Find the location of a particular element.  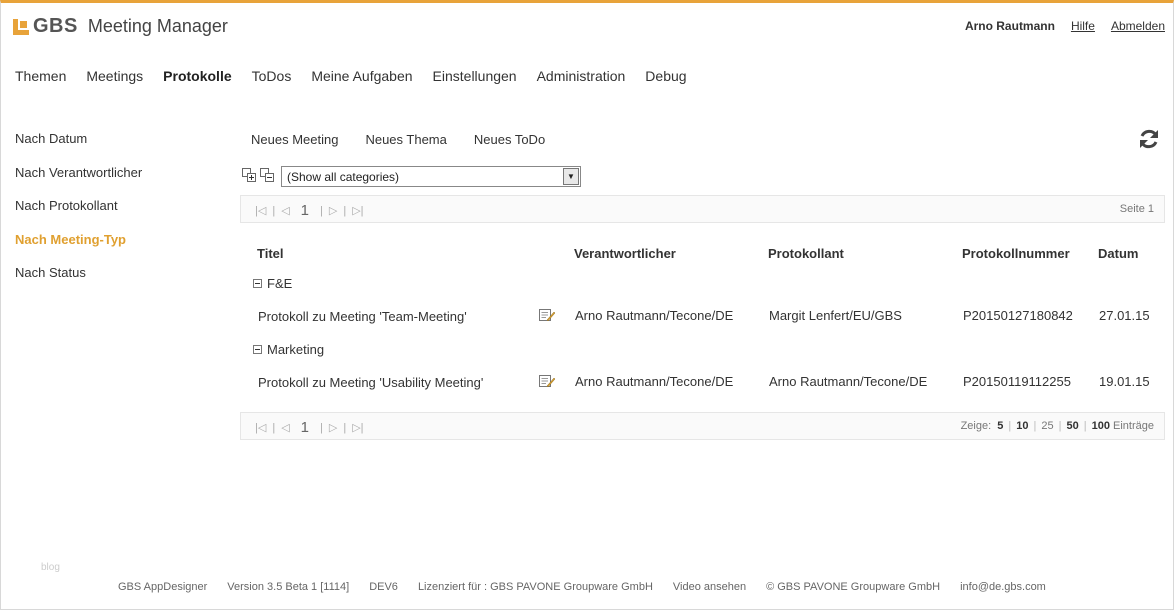

expand-collapse-controls is located at coordinates (258, 175).